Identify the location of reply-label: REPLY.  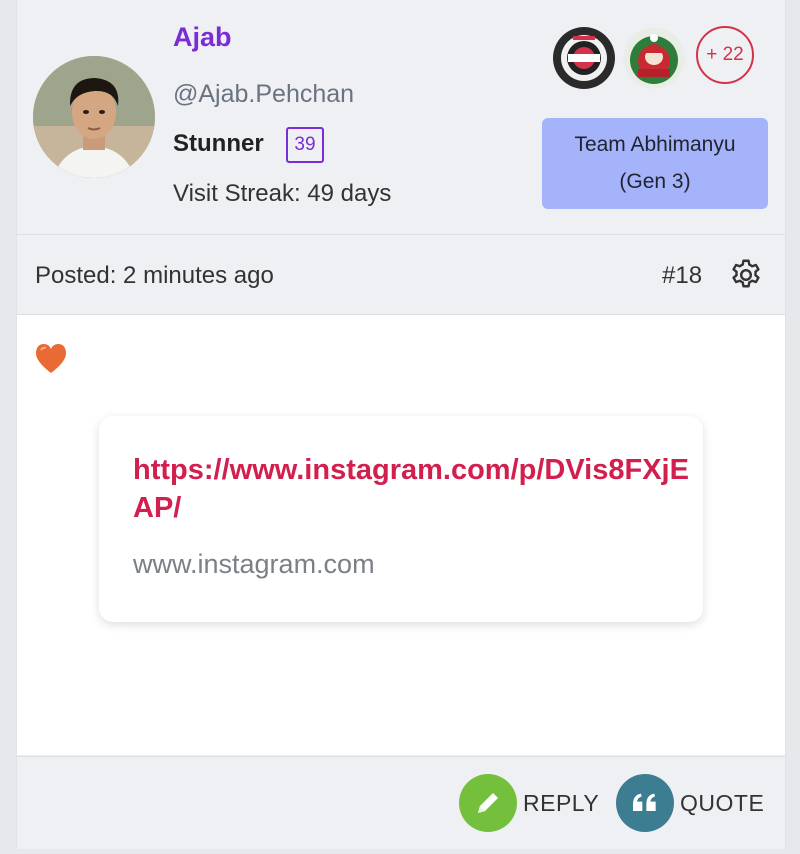
(561, 802).